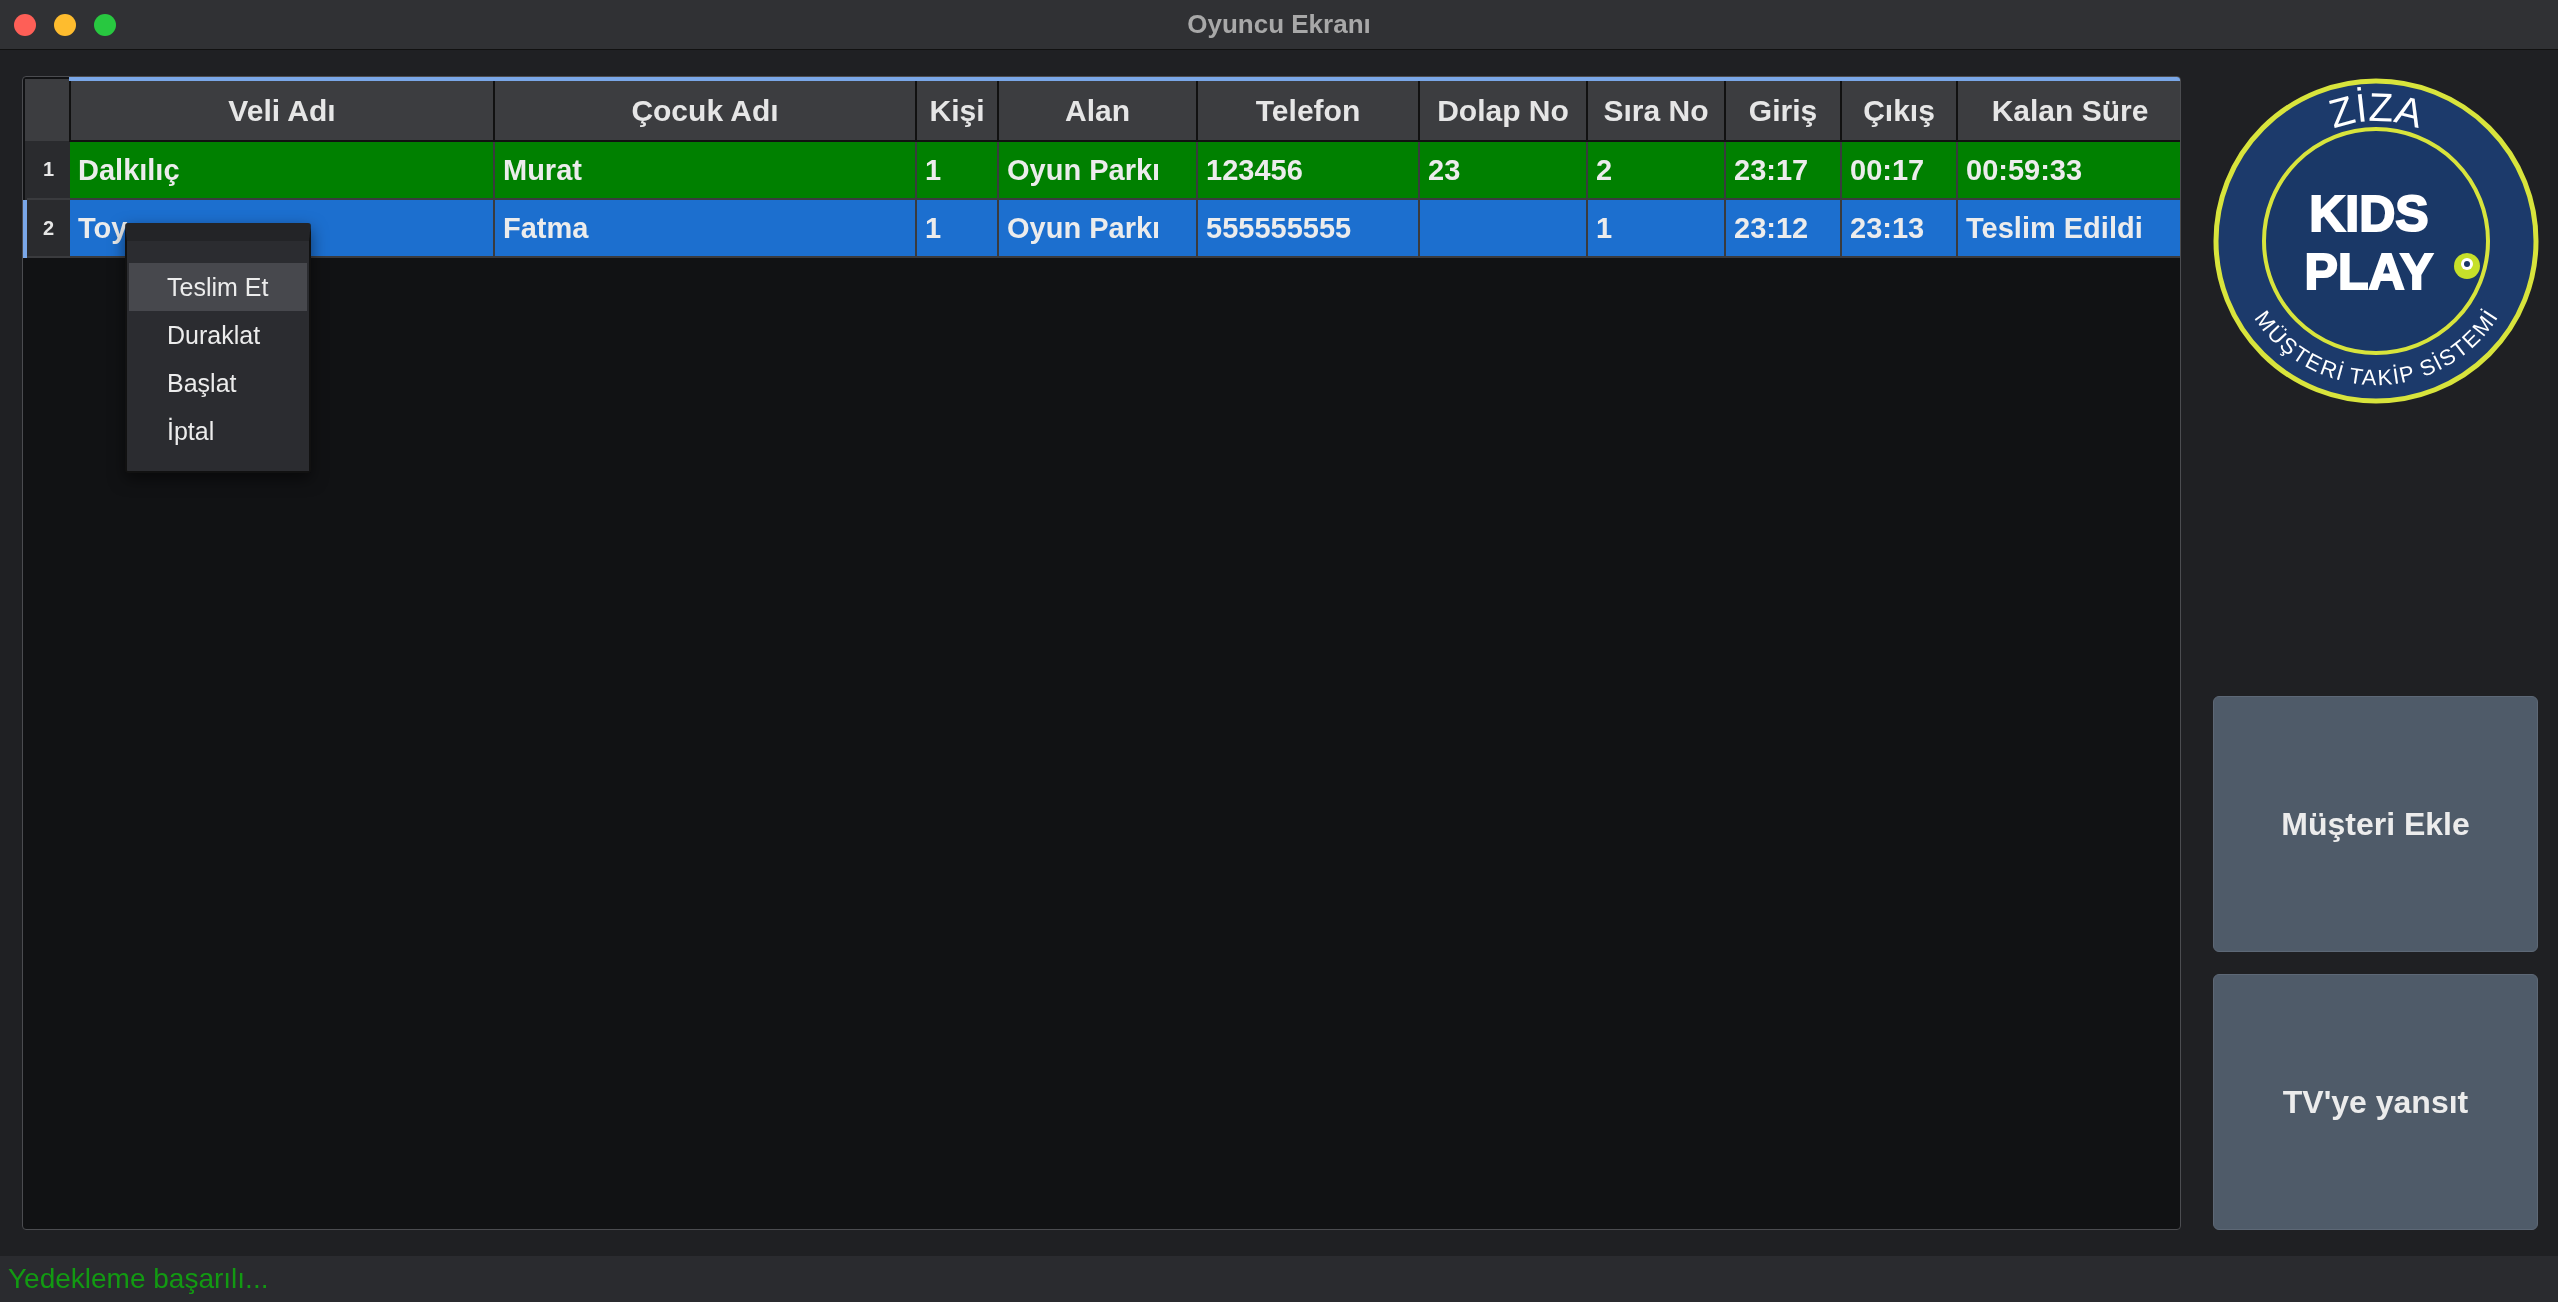  I want to click on table-cell: Teslim Edildi, so click(2068, 228).